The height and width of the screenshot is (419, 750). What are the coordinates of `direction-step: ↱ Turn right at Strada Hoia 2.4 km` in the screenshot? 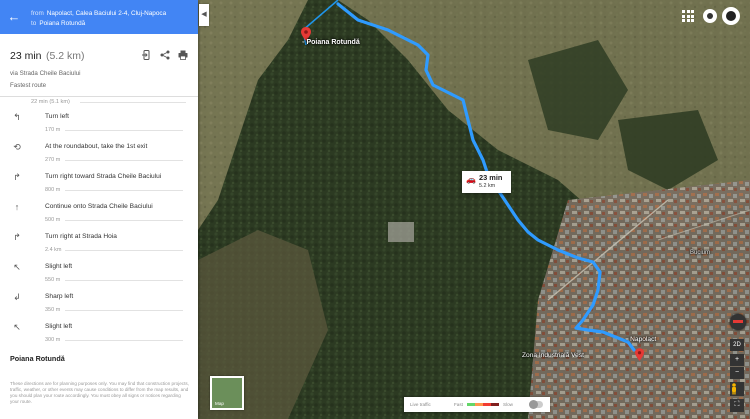 It's located at (99, 242).